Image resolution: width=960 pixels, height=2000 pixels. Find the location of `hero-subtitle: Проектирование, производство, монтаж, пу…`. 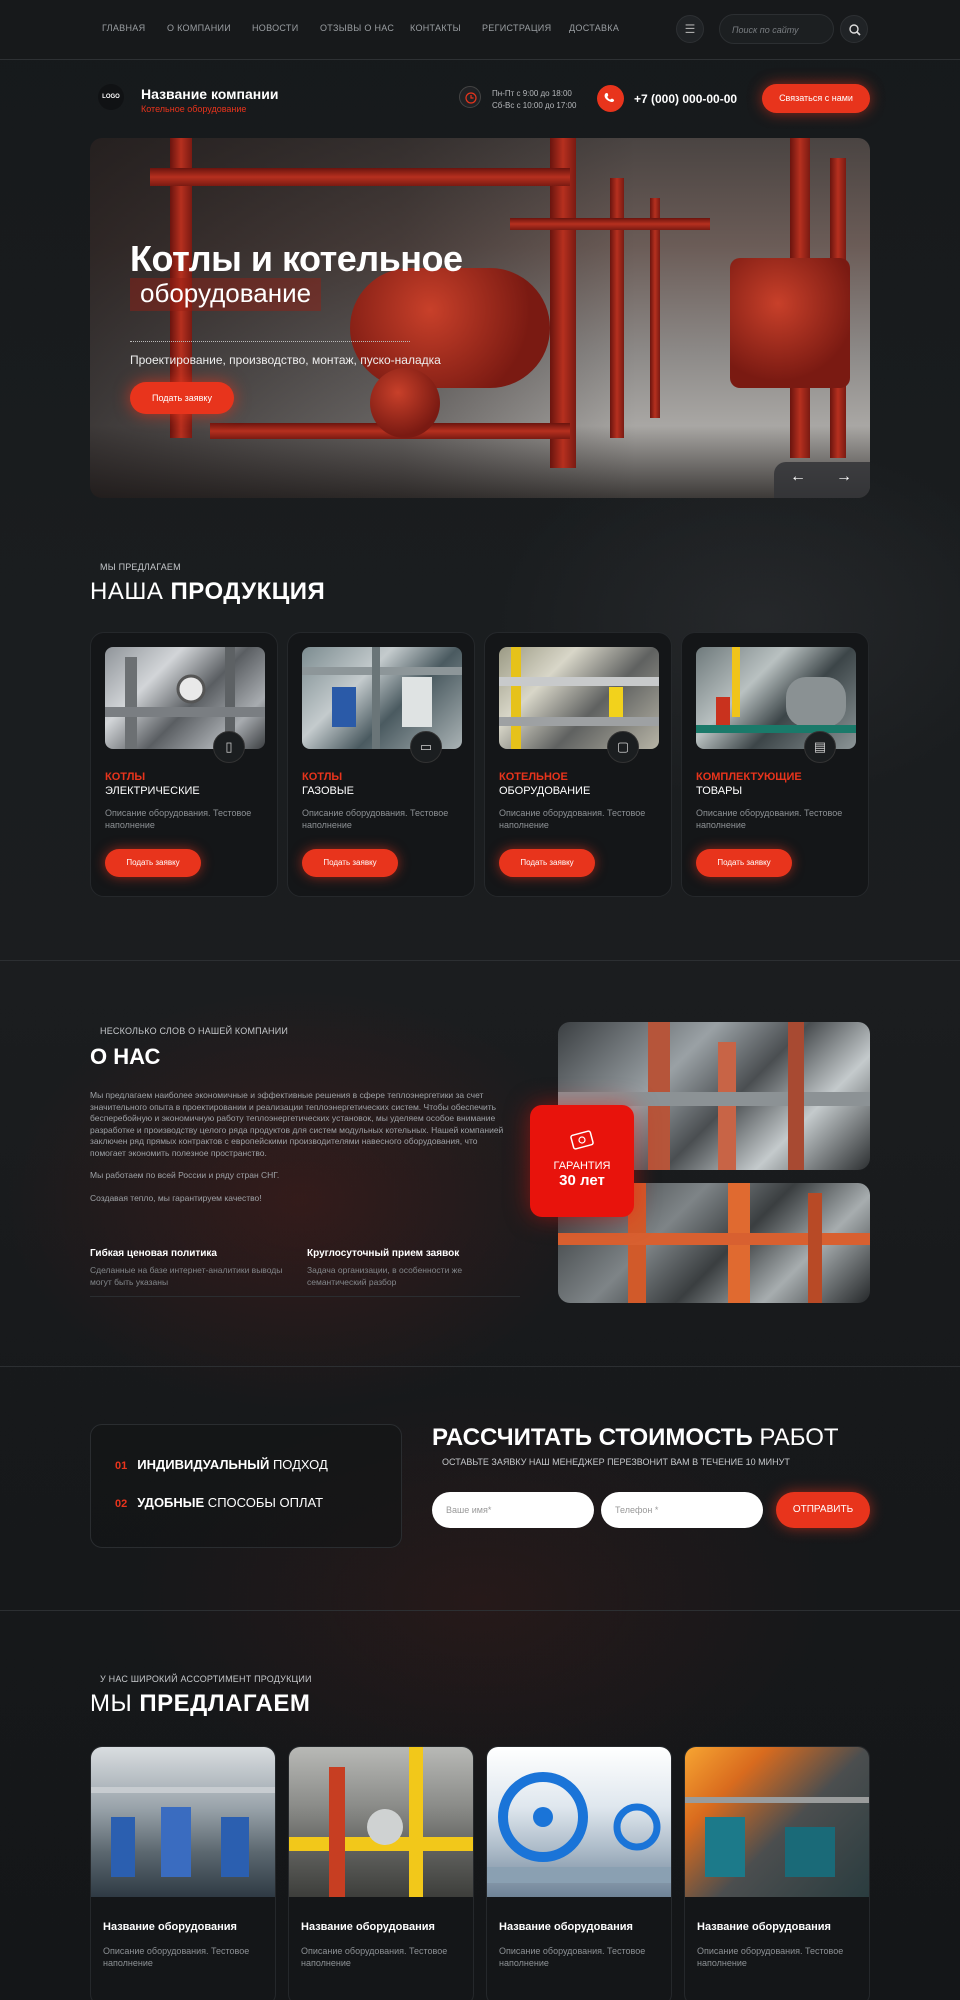

hero-subtitle: Проектирование, производство, монтаж, пу… is located at coordinates (285, 360).